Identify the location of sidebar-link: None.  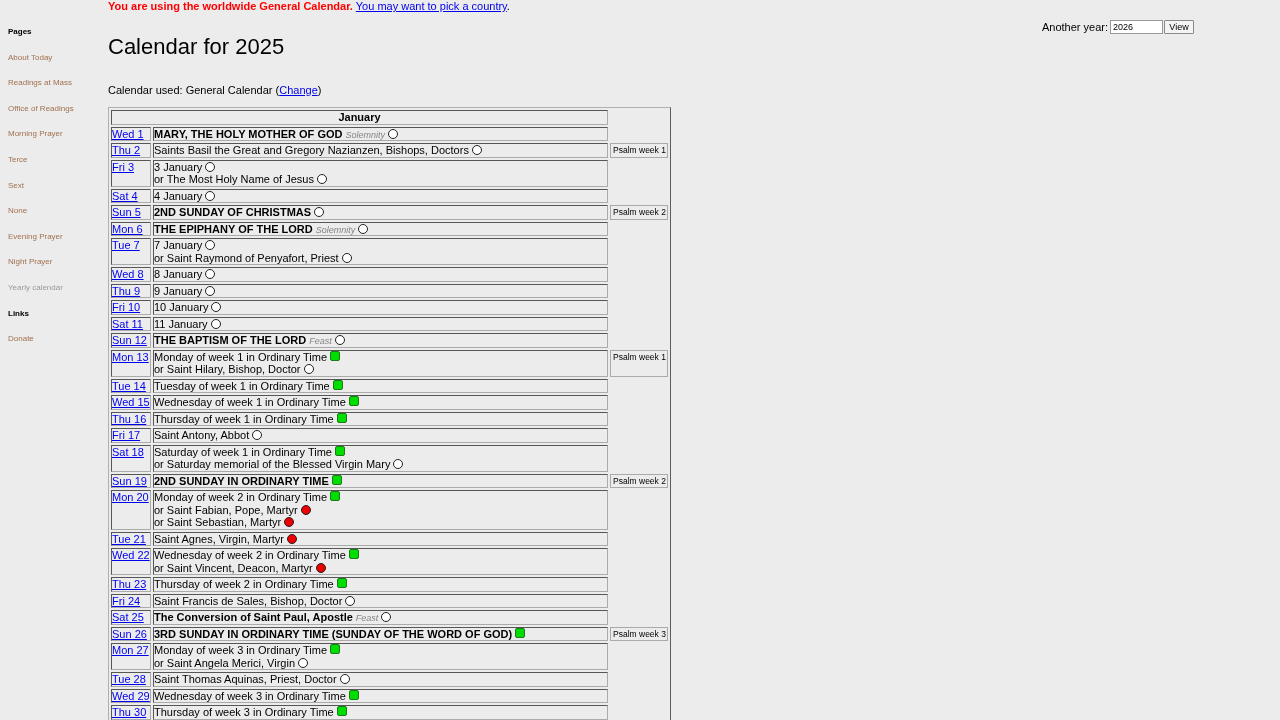
(18, 211).